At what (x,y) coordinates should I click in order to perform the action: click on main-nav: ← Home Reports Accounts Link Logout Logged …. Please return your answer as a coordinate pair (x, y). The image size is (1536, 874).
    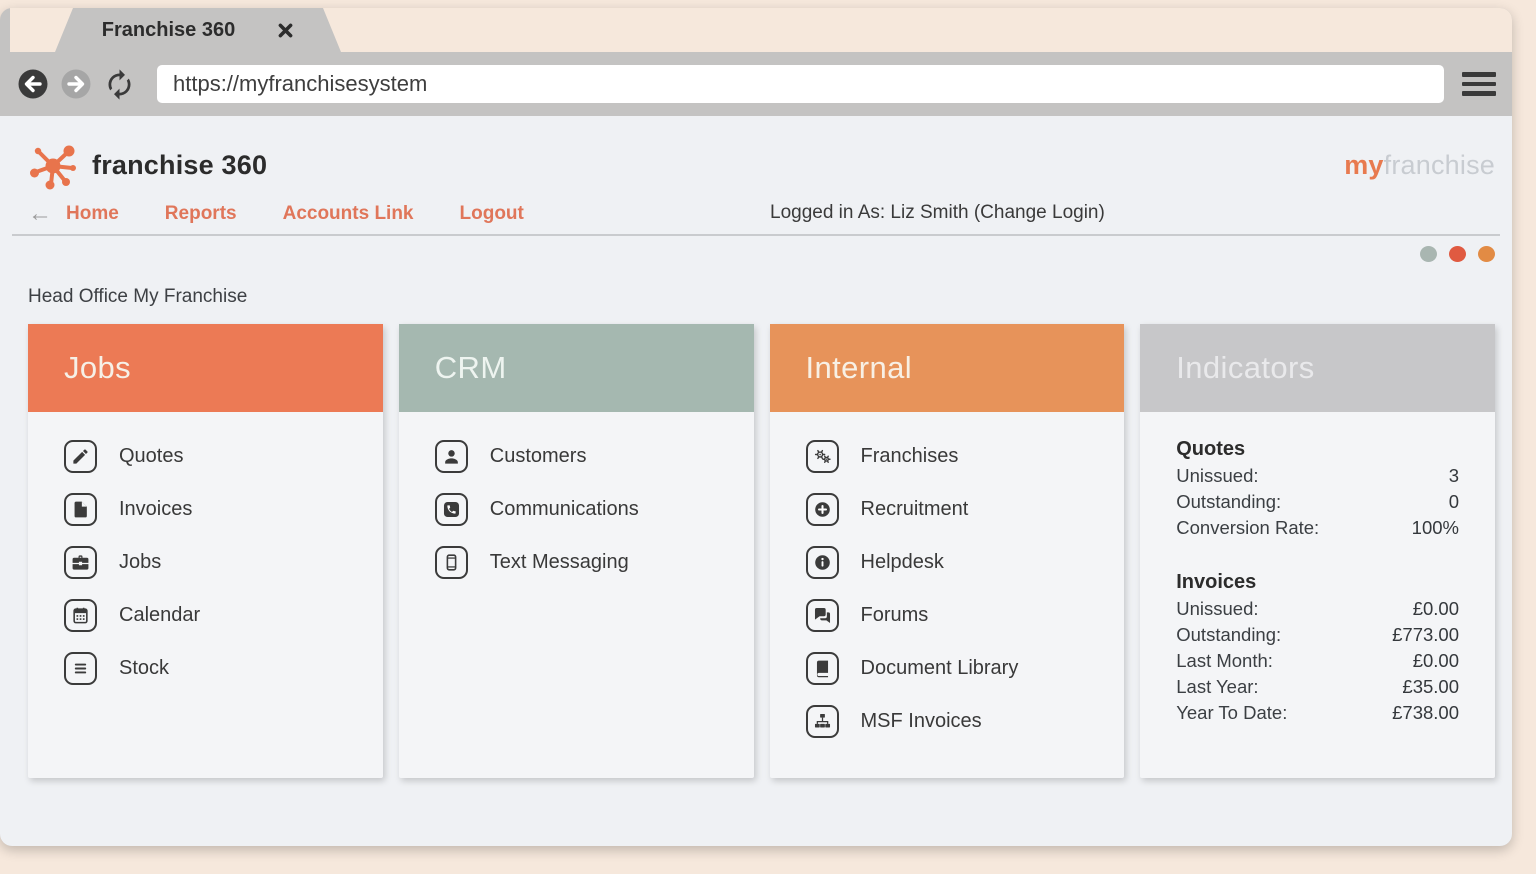
    Looking at the image, I should click on (761, 214).